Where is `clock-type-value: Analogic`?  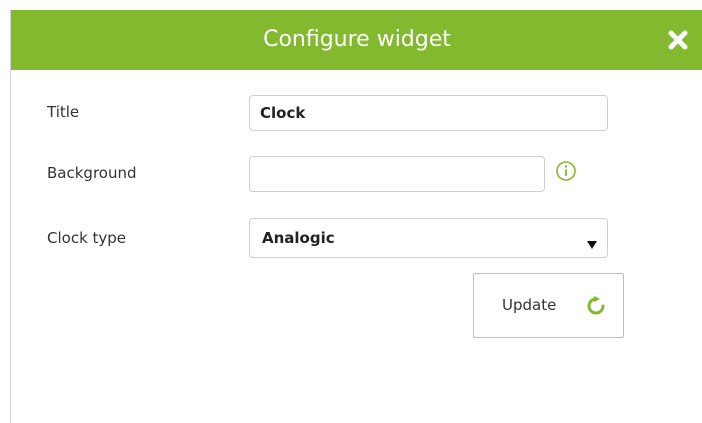 clock-type-value: Analogic is located at coordinates (298, 238).